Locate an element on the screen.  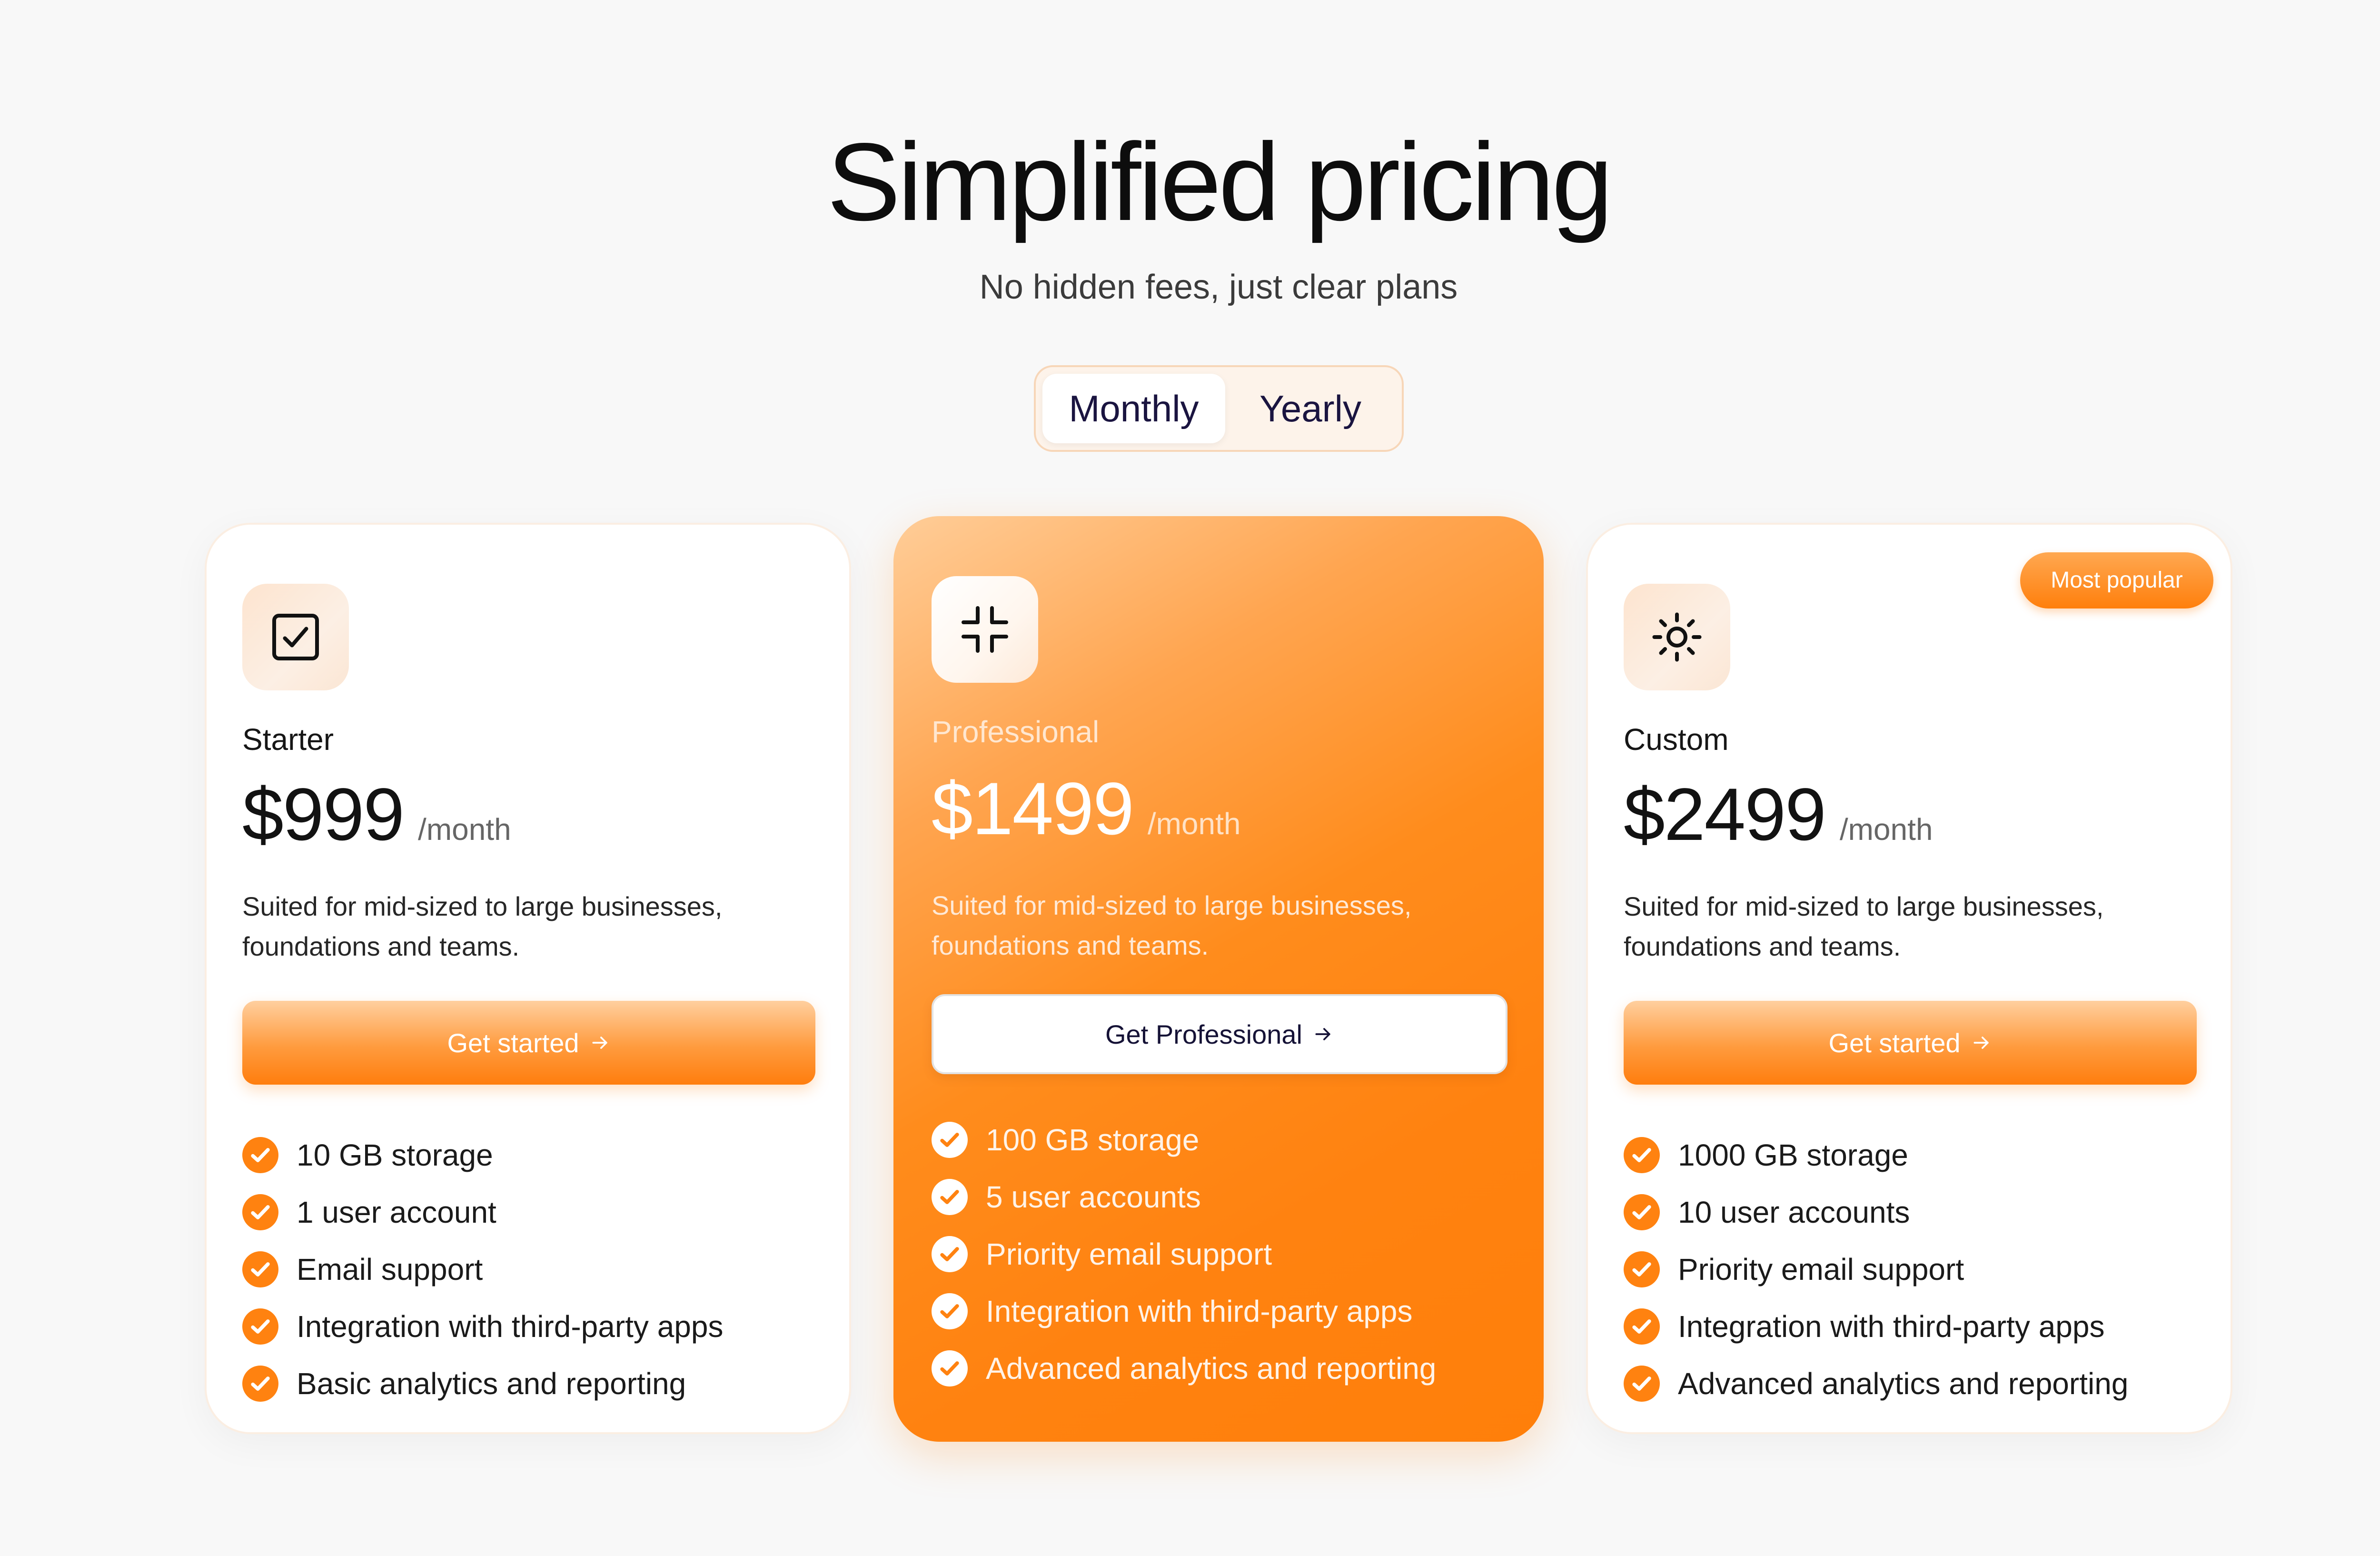
page-subtitle: No hidden fees, just clear plans is located at coordinates (1218, 287).